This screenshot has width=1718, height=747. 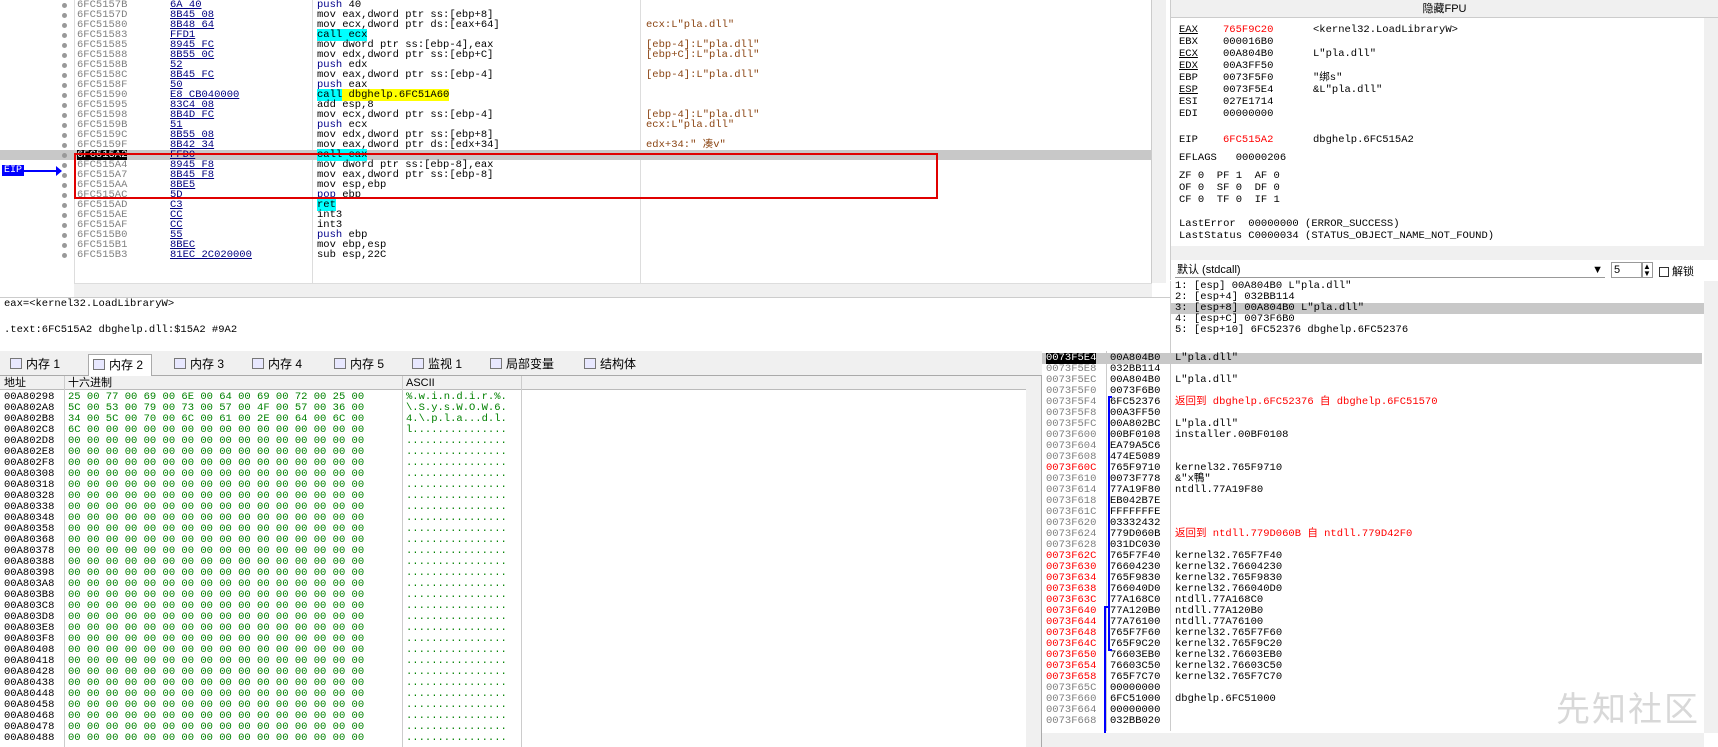 I want to click on register-row: EDX 00A3FF50, so click(x=1431, y=66).